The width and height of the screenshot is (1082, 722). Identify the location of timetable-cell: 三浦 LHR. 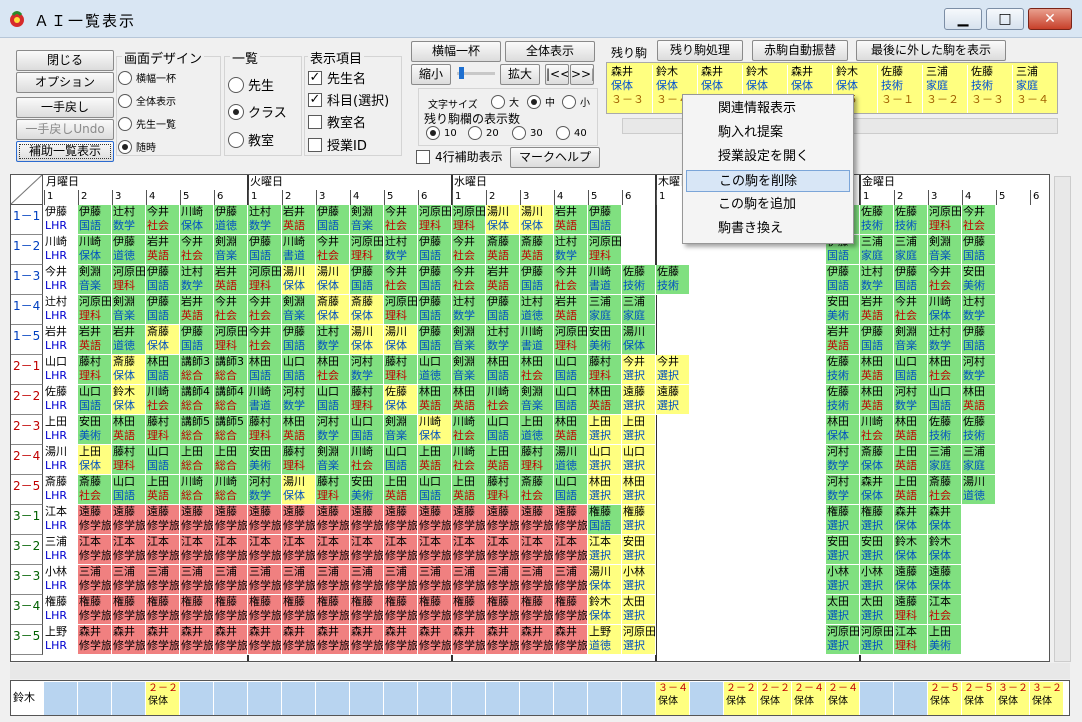
(61, 550).